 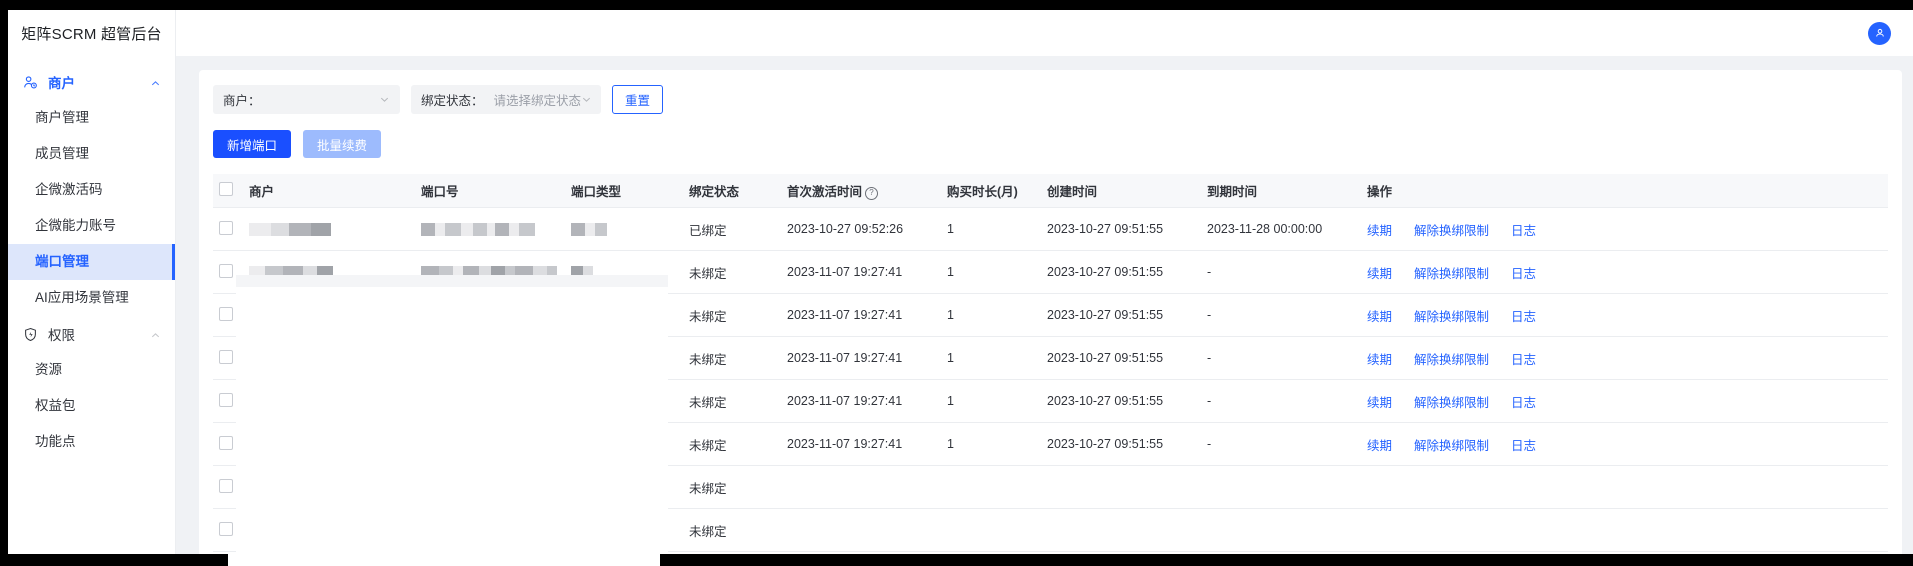 I want to click on column-port-number: 端口号, so click(x=490, y=191).